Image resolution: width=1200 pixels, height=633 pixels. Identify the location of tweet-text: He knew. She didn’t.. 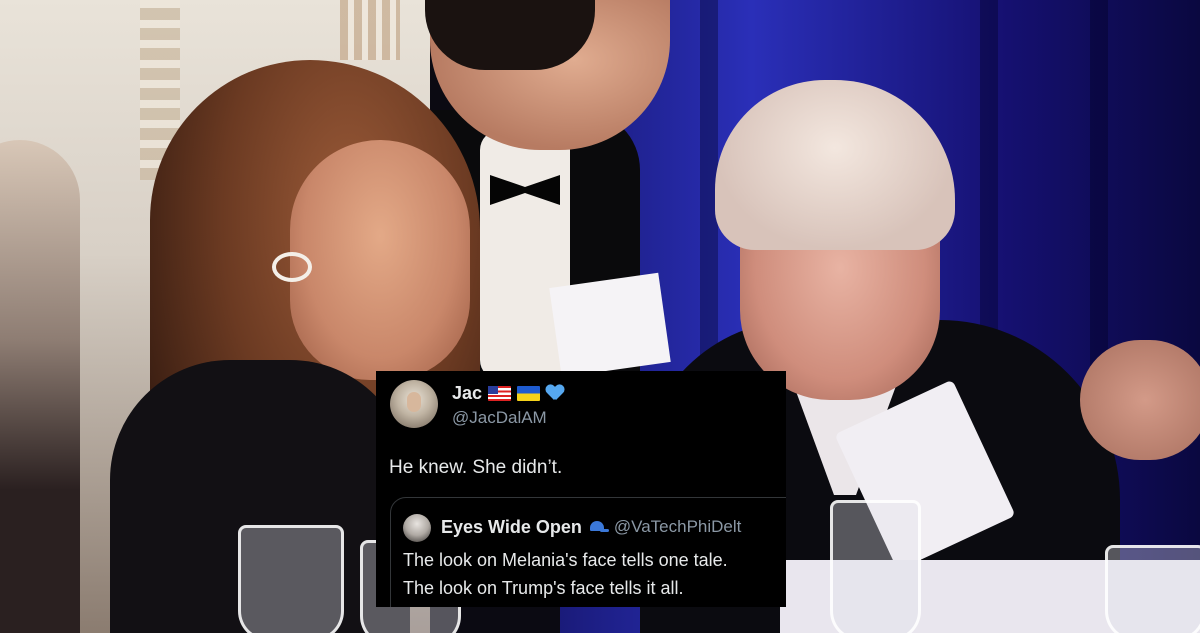
(476, 467).